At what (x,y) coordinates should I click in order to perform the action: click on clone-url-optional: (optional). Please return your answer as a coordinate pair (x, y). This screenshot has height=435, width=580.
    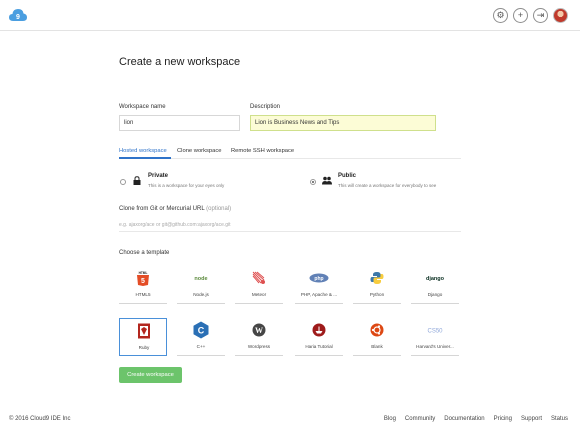
    Looking at the image, I should click on (219, 209).